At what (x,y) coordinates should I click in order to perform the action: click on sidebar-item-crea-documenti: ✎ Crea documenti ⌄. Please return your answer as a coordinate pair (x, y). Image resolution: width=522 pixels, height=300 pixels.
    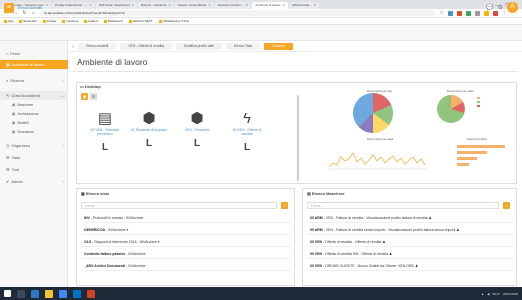
    Looking at the image, I should click on (34, 95).